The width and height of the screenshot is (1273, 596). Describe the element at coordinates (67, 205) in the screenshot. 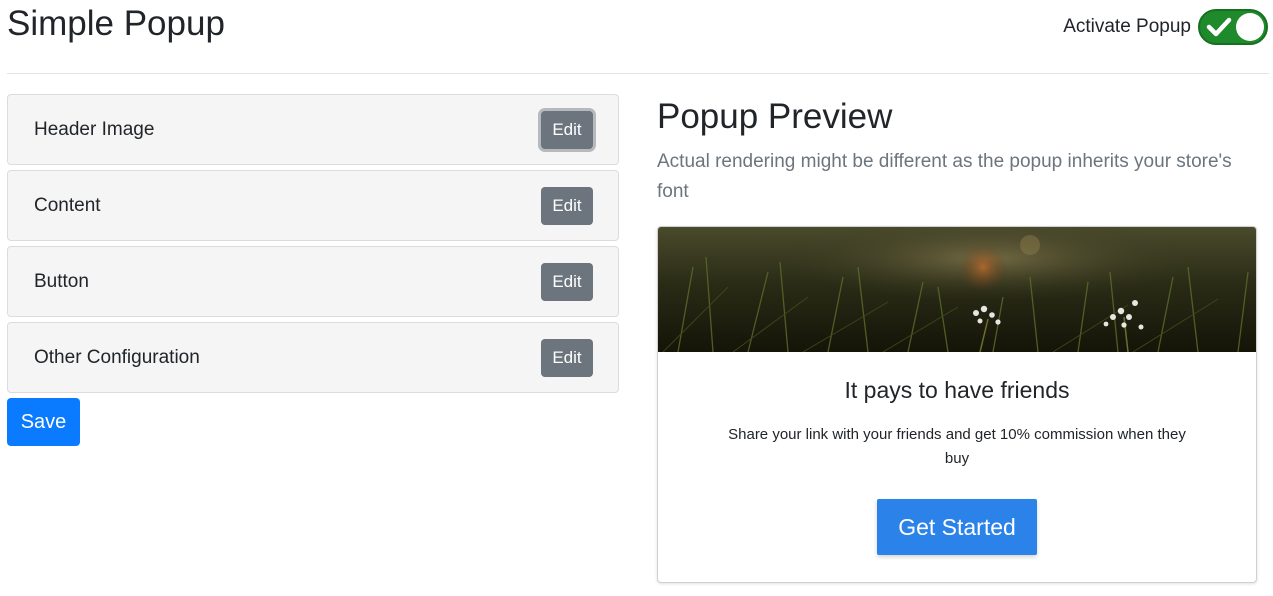

I see `section-label: Content` at that location.